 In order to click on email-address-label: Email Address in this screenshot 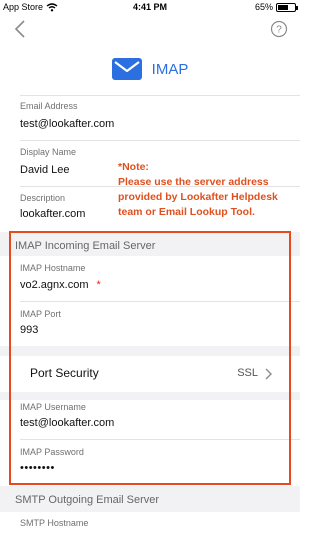, I will do `click(49, 106)`.